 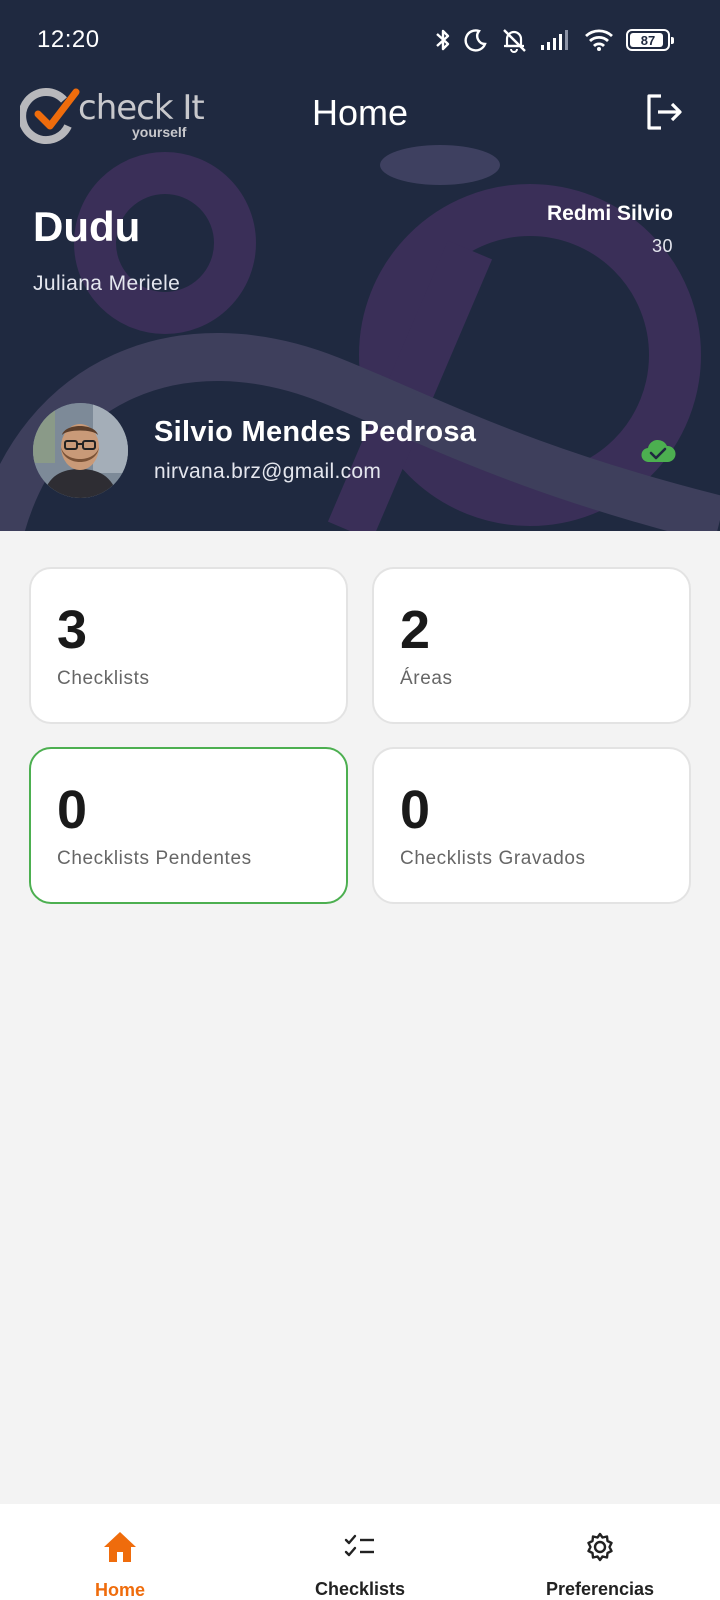 I want to click on home-icon, so click(x=120, y=1547).